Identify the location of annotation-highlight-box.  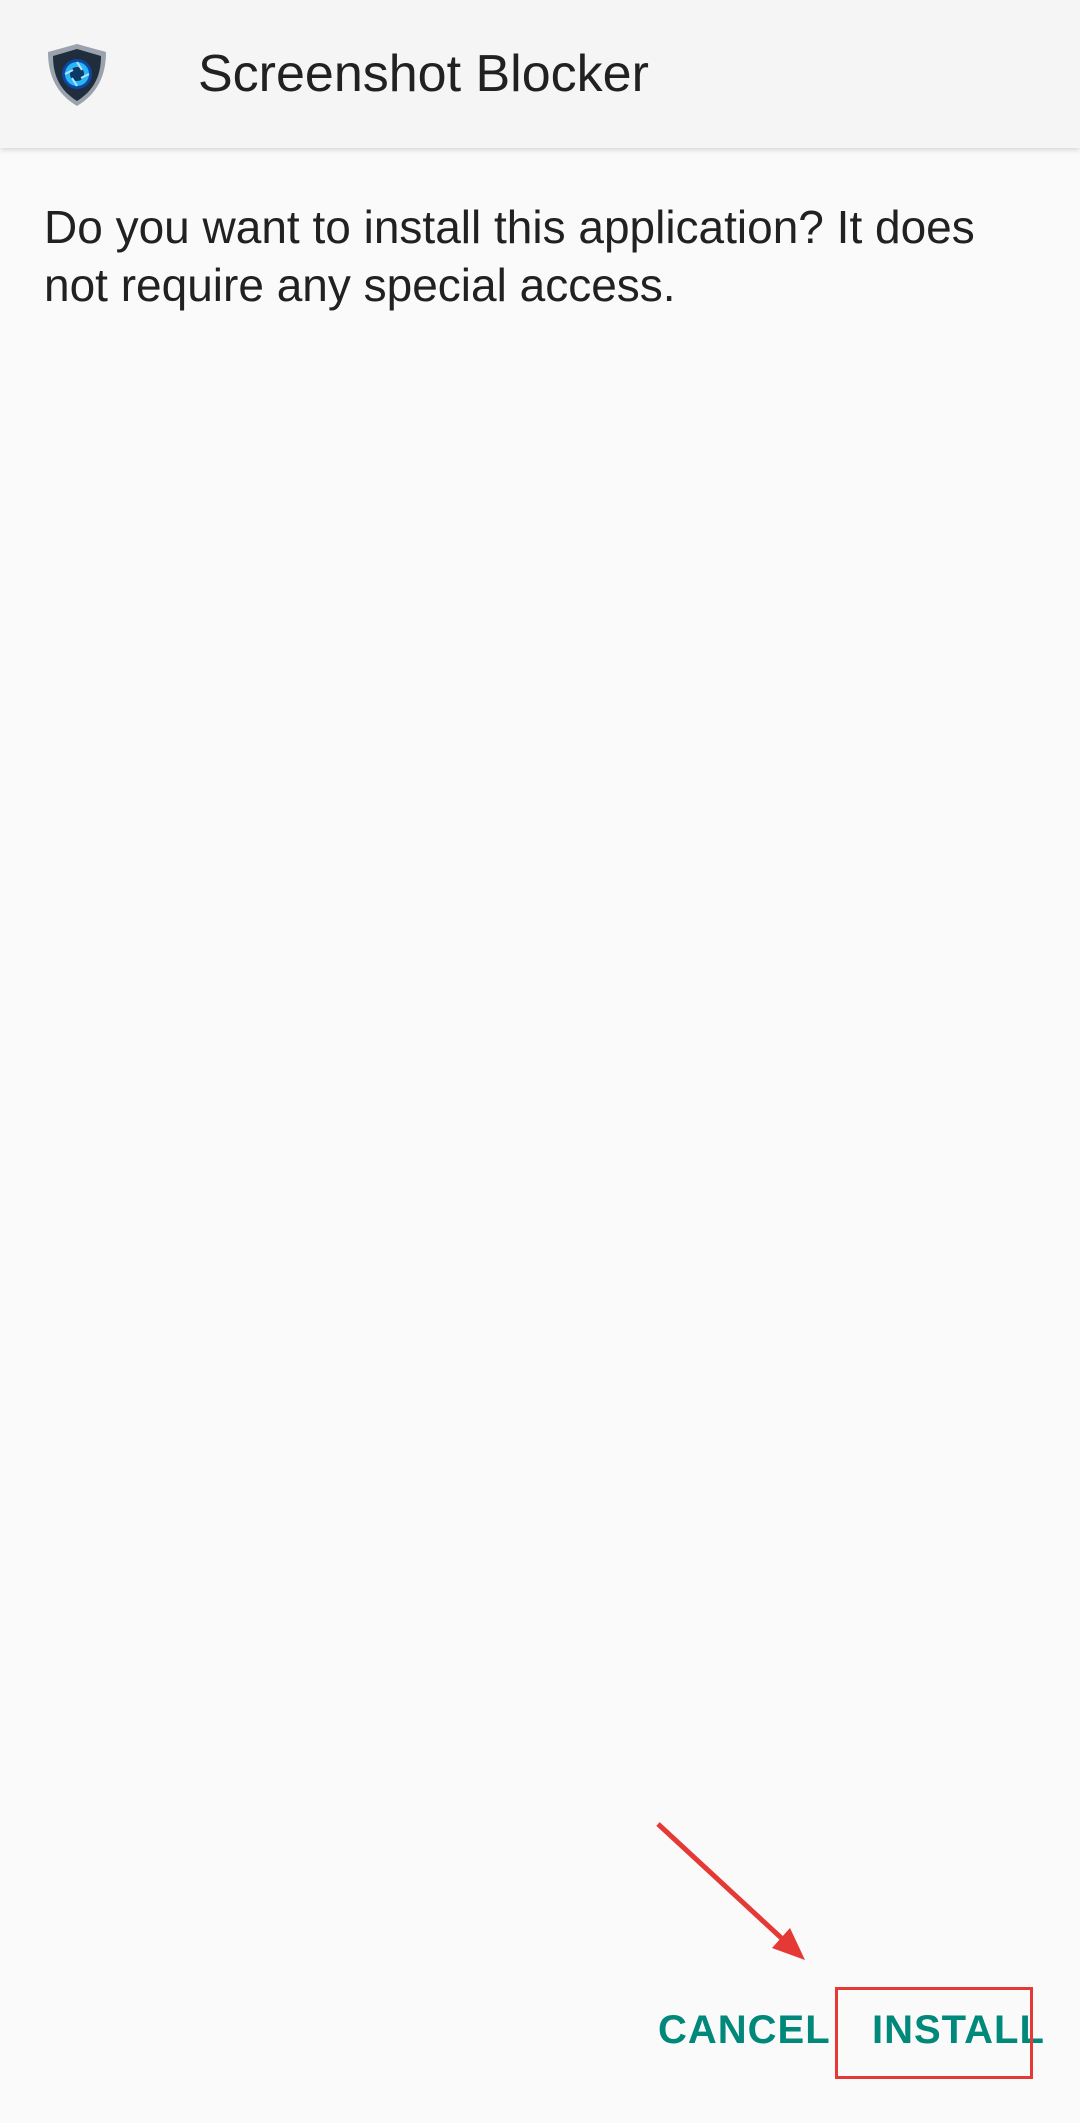
(934, 2033).